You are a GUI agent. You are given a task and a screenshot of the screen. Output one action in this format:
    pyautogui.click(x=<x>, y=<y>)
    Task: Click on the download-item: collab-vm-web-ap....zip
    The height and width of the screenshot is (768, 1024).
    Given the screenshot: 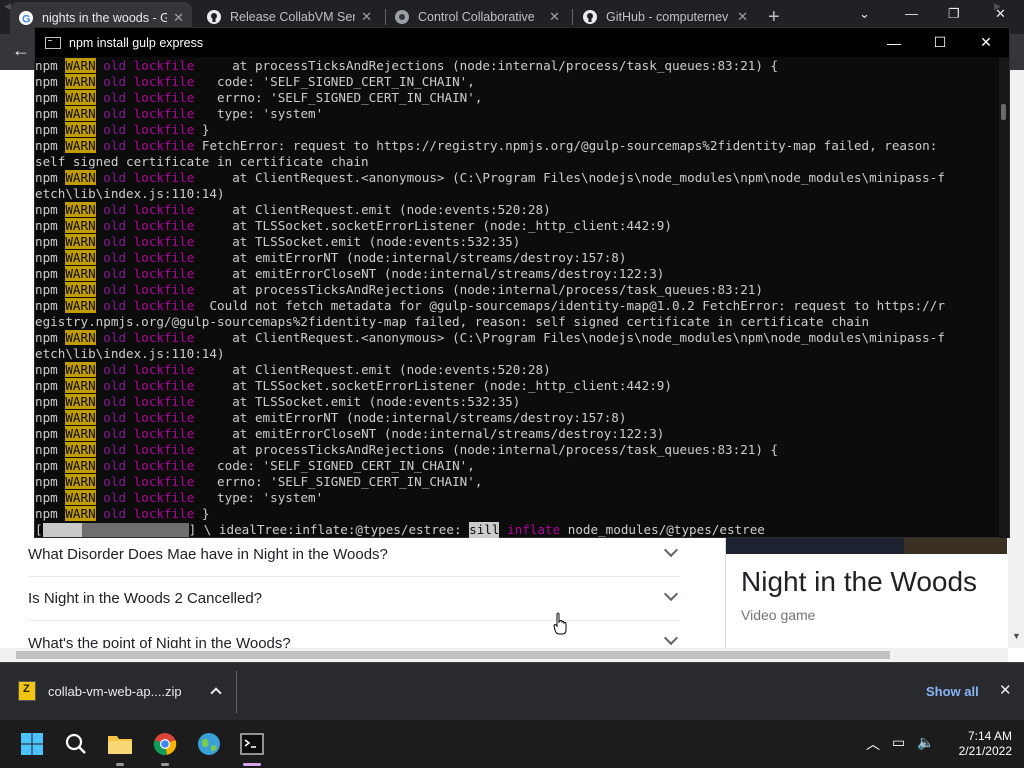 What is the action you would take?
    pyautogui.click(x=120, y=691)
    